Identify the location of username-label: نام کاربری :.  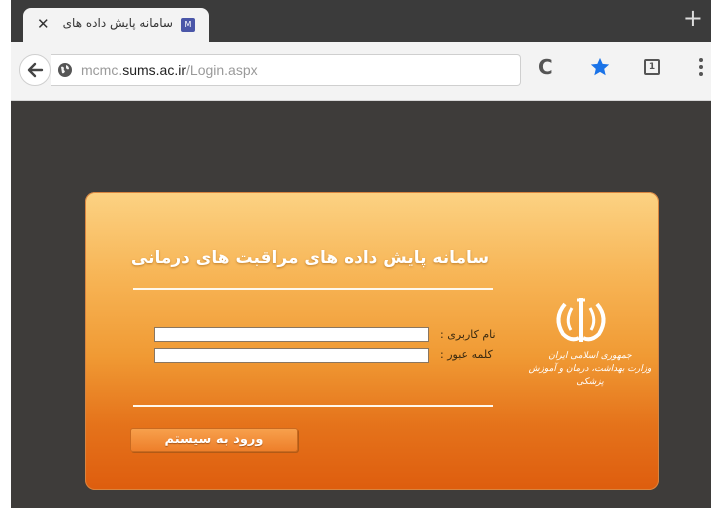
(468, 334).